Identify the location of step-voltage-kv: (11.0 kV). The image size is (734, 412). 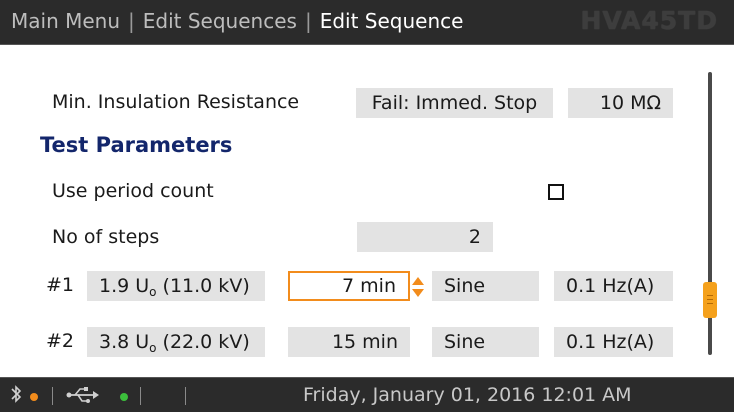
(203, 286).